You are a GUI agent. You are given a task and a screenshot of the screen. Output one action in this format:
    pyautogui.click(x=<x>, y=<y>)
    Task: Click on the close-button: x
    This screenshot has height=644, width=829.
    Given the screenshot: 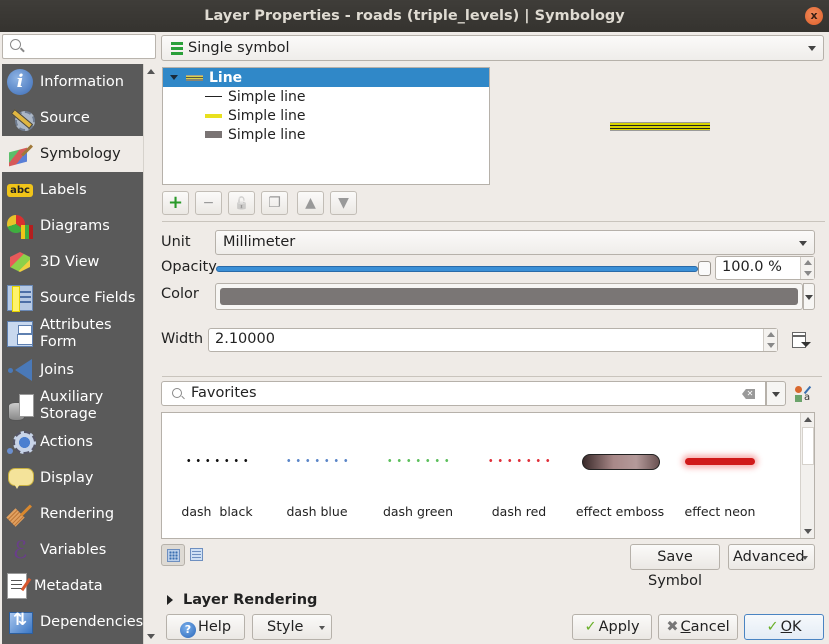 What is the action you would take?
    pyautogui.click(x=814, y=16)
    